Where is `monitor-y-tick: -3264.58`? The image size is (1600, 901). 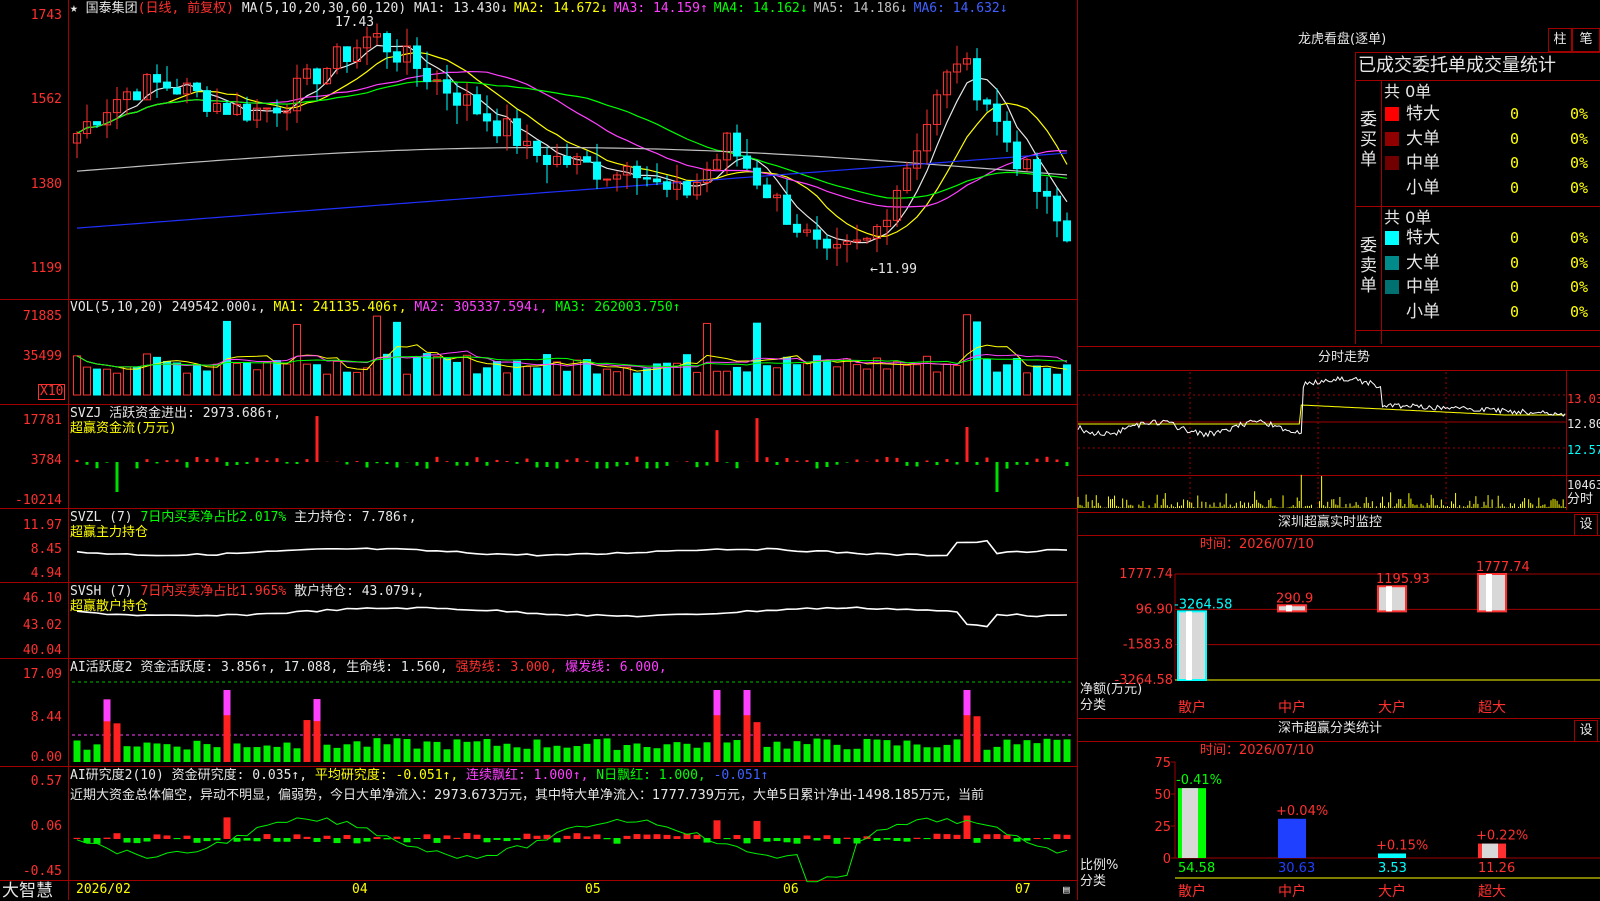
monitor-y-tick: -3264.58 is located at coordinates (1144, 680).